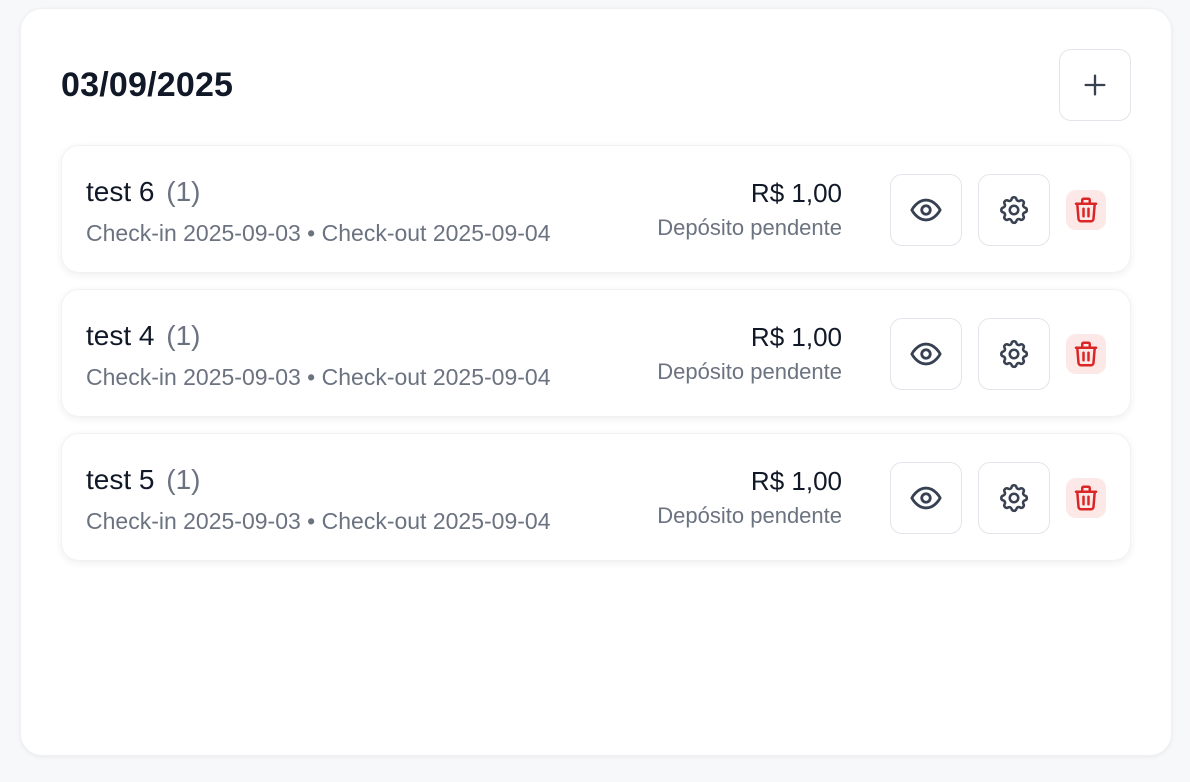  I want to click on guest-name-text: test 4, so click(120, 335).